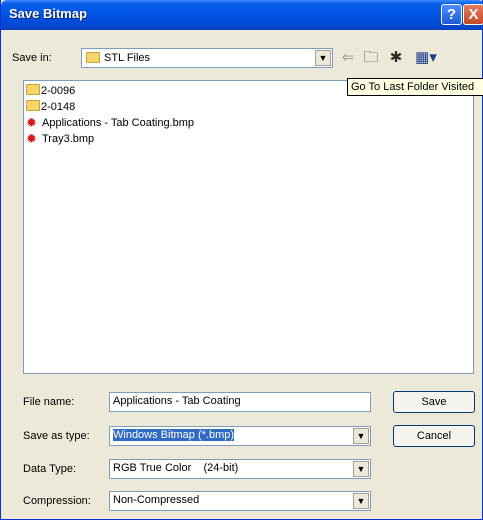 Image resolution: width=483 pixels, height=520 pixels. What do you see at coordinates (240, 501) in the screenshot?
I see `compression-dropdown: Non-Compressed ▼` at bounding box center [240, 501].